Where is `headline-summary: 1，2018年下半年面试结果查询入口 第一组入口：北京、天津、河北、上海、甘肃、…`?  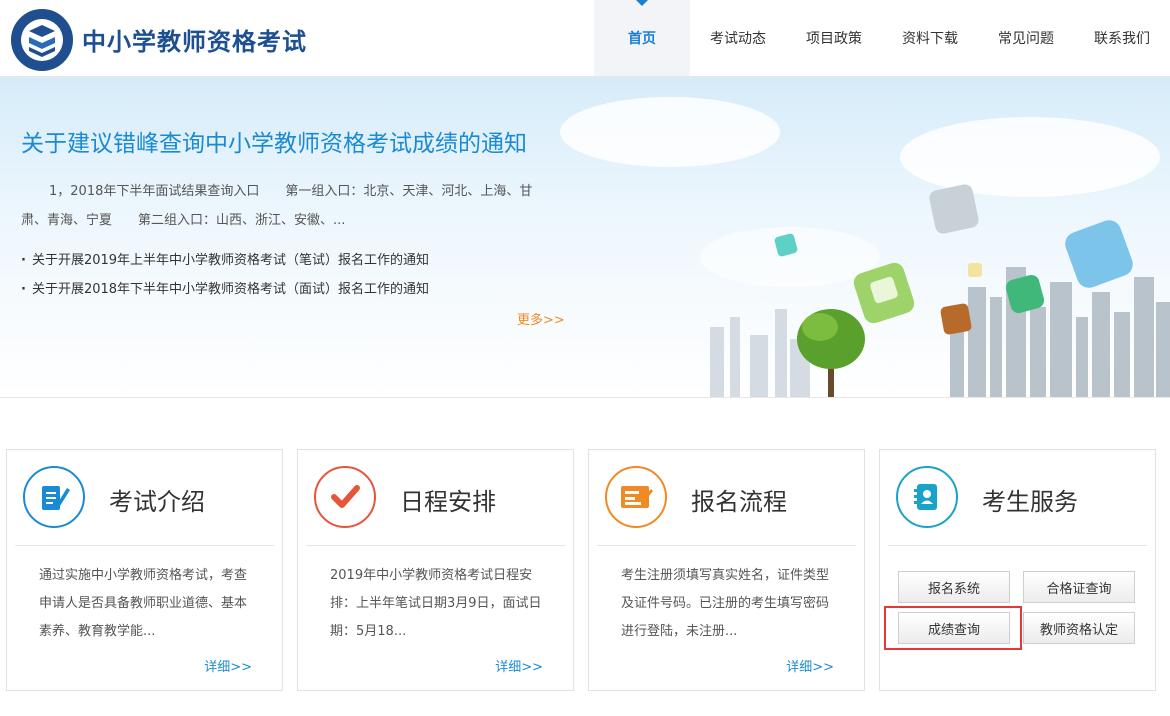
headline-summary: 1，2018年下半年面试结果查询入口 第一组入口：北京、天津、河北、上海、甘肃、… is located at coordinates (277, 206).